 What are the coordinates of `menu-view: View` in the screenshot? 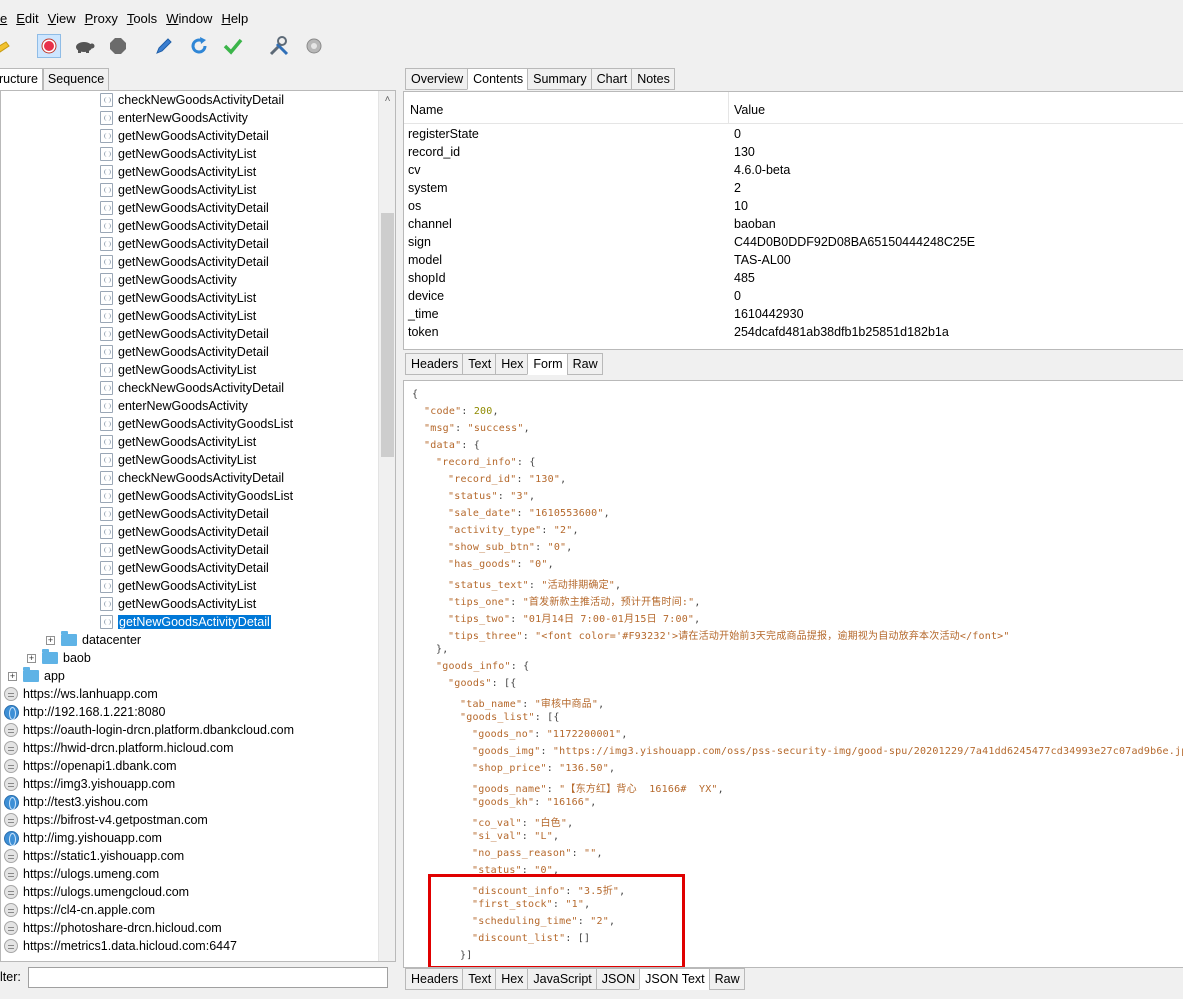 It's located at (62, 18).